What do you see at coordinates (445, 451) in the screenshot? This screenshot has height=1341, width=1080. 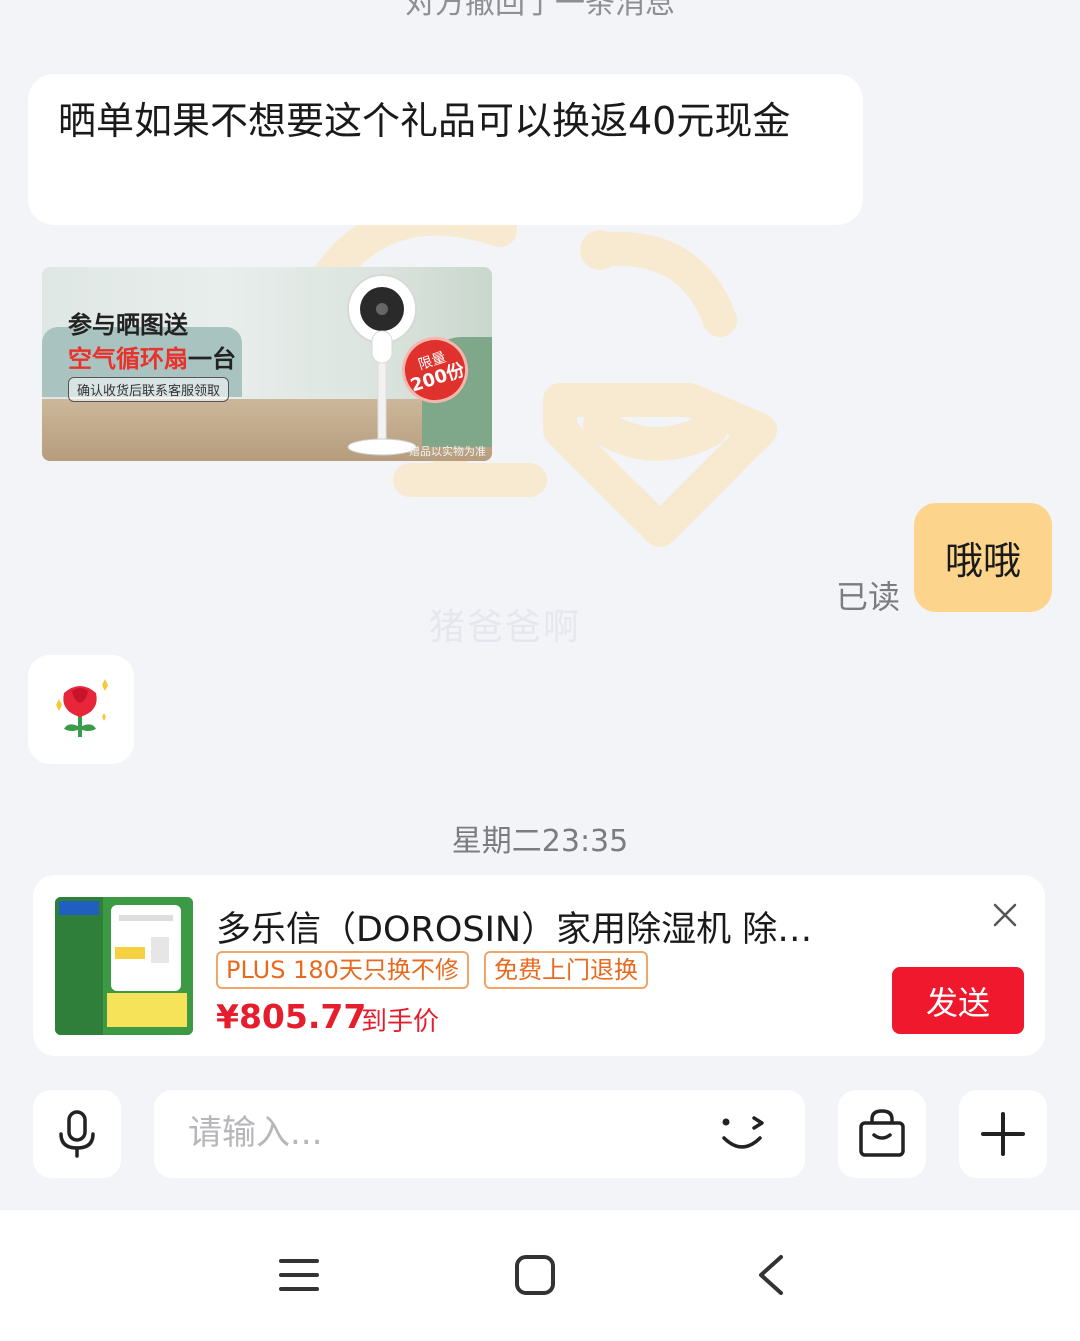 I see `promo-note: *赠品以实物为准` at bounding box center [445, 451].